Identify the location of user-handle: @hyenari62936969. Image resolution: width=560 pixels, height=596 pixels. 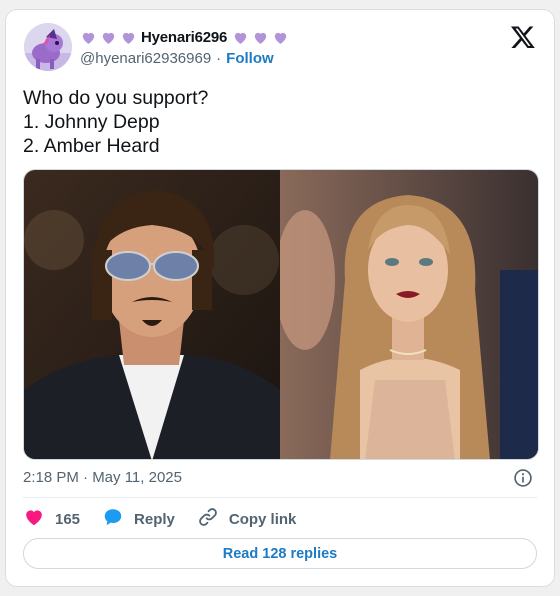
(145, 58).